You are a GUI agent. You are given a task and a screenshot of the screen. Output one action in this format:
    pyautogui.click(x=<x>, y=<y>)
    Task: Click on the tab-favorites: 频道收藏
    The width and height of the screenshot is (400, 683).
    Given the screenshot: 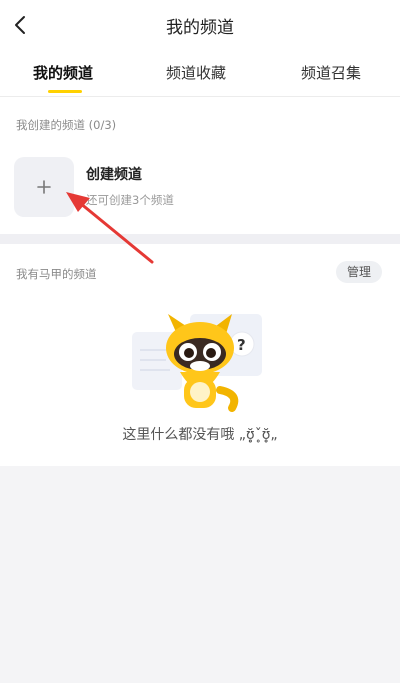 What is the action you would take?
    pyautogui.click(x=196, y=72)
    